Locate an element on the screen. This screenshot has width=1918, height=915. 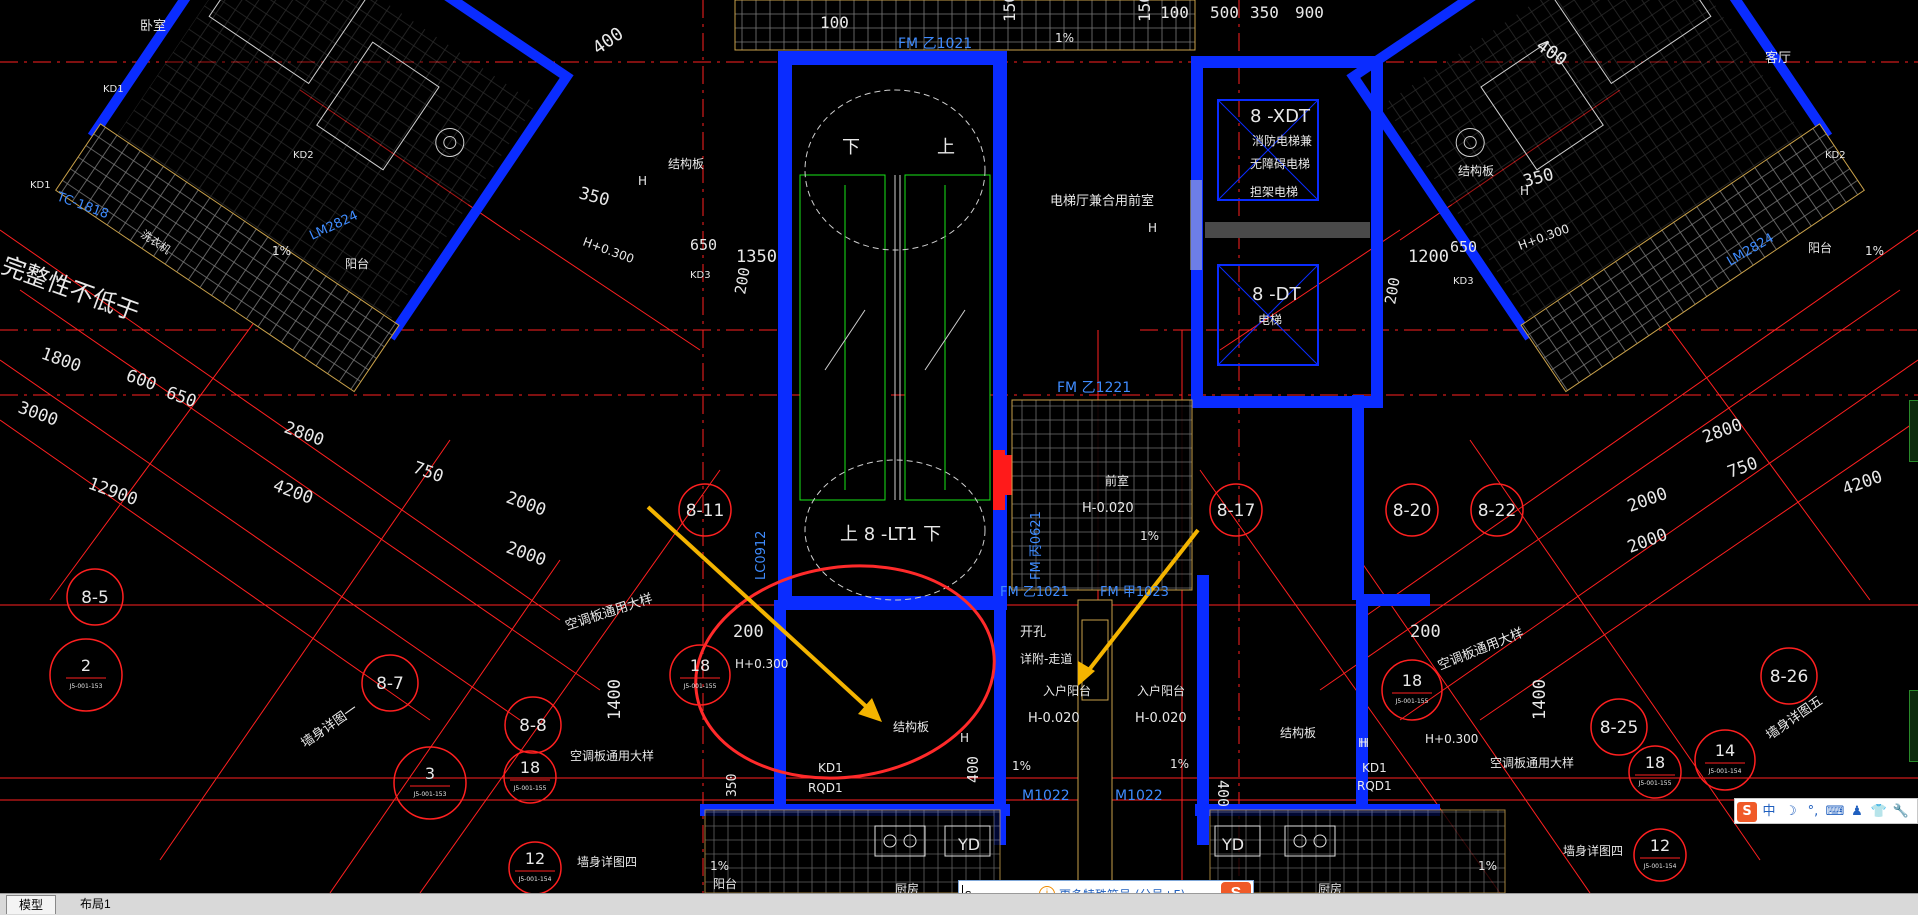
tab-model: 模型 is located at coordinates (31, 904).